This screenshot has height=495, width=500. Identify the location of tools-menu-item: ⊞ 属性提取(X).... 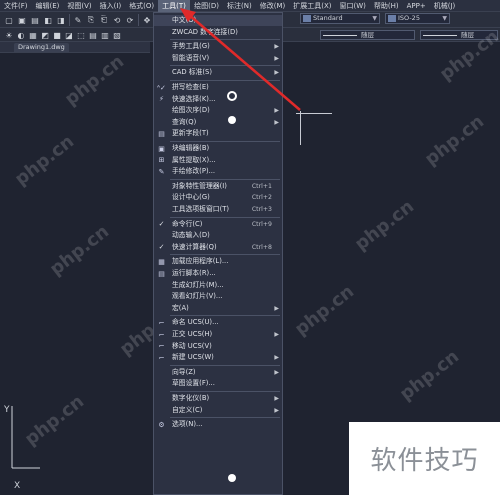
(218, 160).